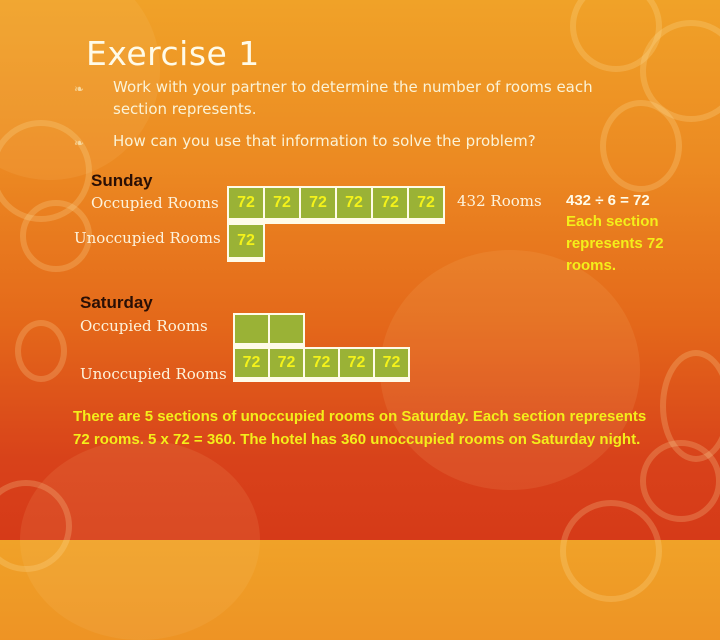 The image size is (720, 640). Describe the element at coordinates (147, 238) in the screenshot. I see `sunday-unoccupied-label: Unoccupied Rooms` at that location.